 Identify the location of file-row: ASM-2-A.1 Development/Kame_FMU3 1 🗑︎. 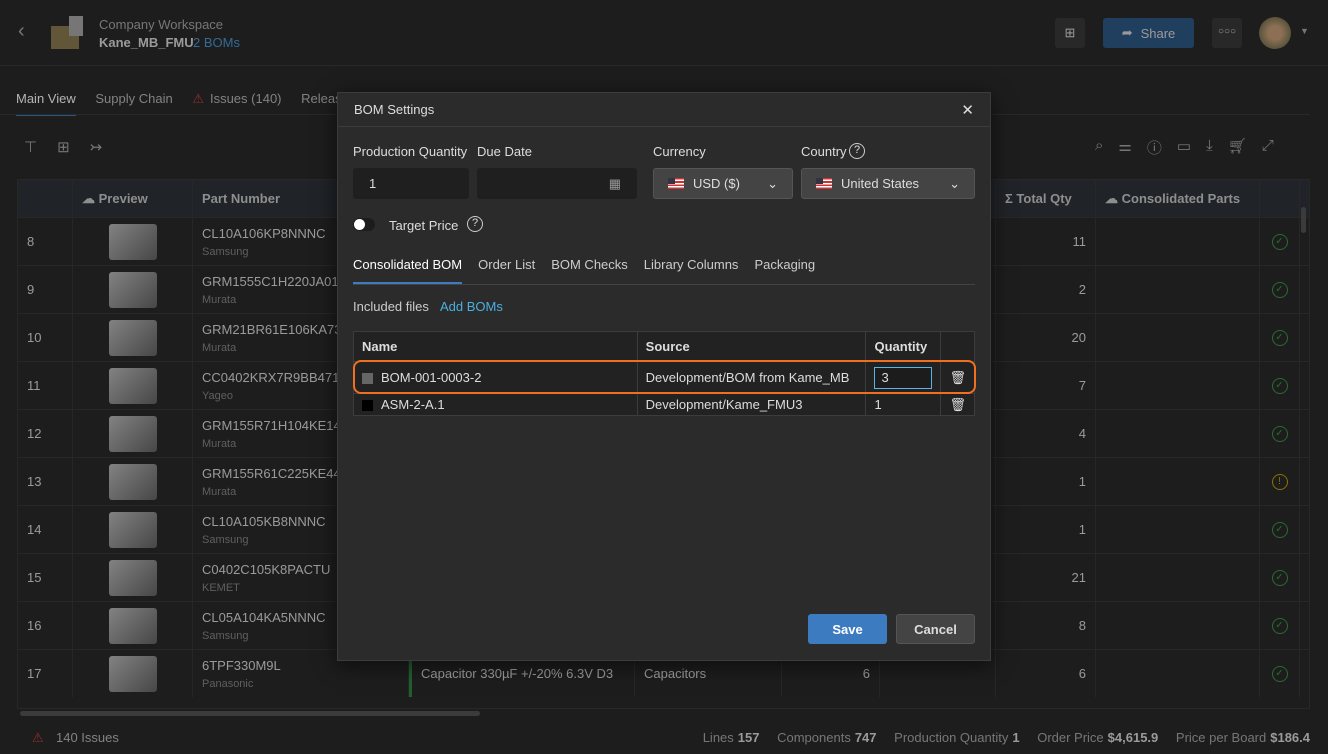
(664, 404).